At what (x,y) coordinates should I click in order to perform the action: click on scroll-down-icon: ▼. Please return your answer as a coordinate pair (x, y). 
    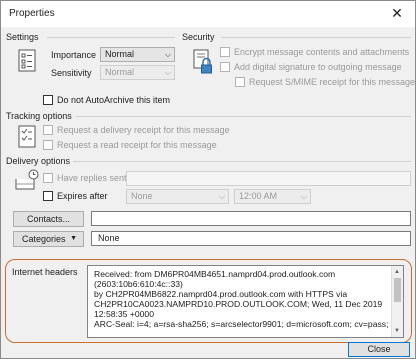
    Looking at the image, I should click on (397, 331).